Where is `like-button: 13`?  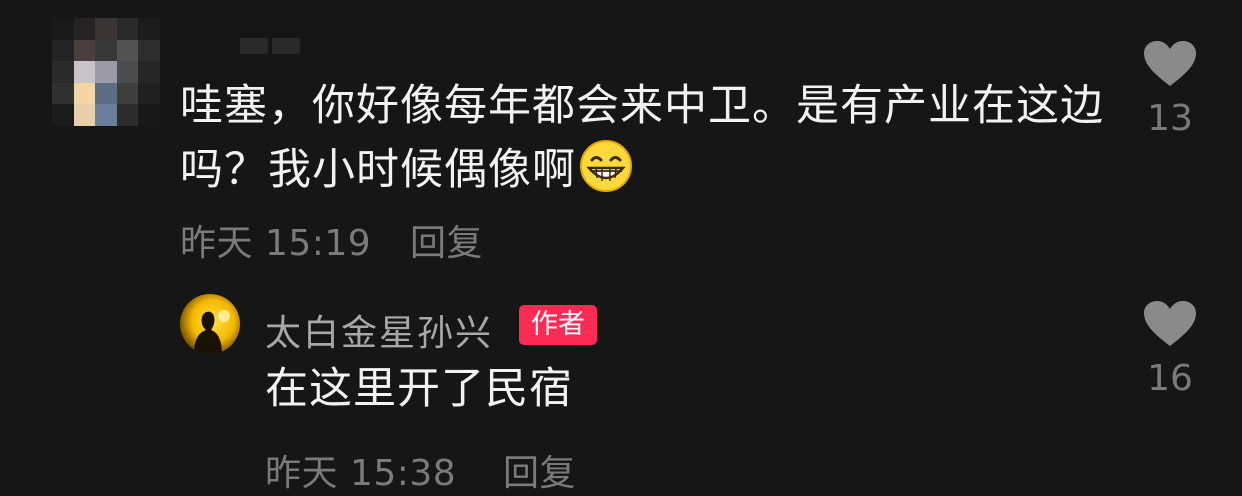
like-button: 13 is located at coordinates (1170, 89).